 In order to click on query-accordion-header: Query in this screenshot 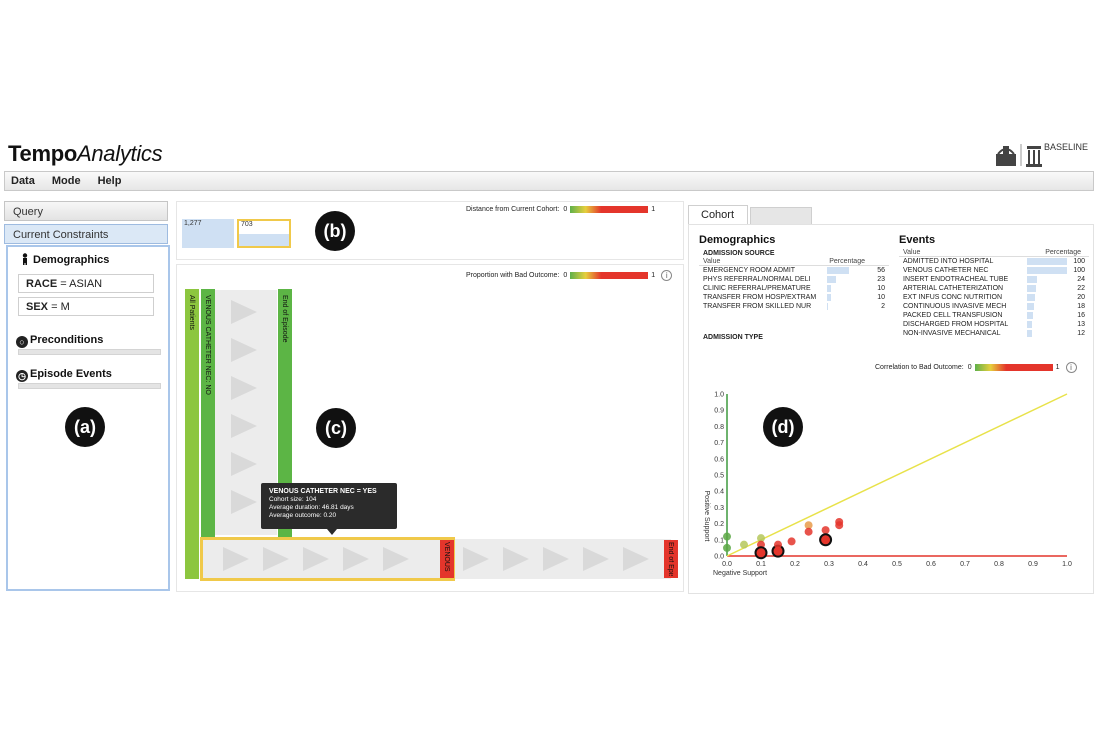, I will do `click(86, 211)`.